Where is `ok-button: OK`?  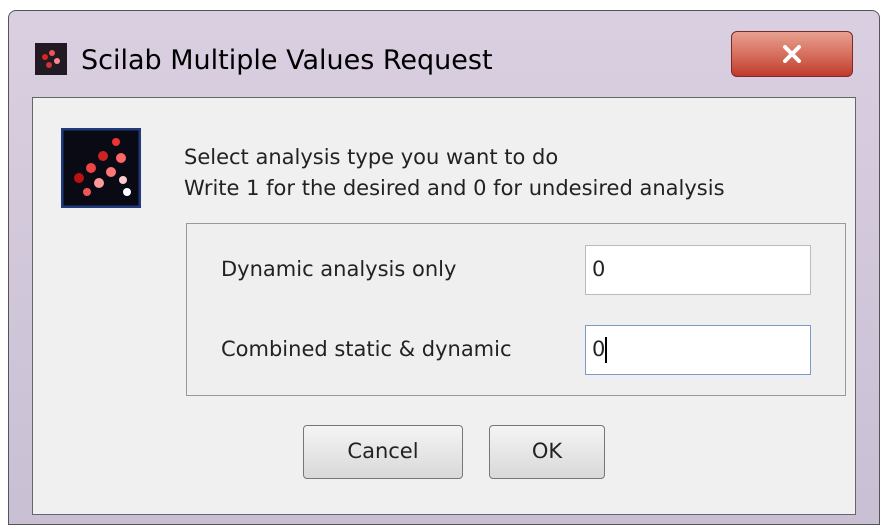 ok-button: OK is located at coordinates (547, 452).